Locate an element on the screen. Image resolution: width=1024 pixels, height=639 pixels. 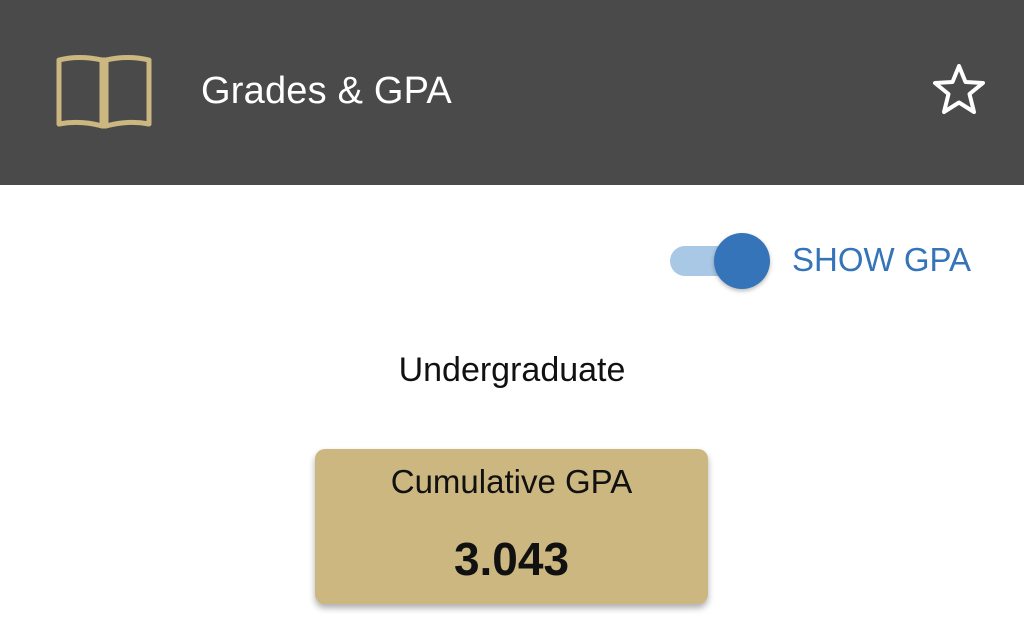
show-gpa-label: SHOW GPA is located at coordinates (881, 260).